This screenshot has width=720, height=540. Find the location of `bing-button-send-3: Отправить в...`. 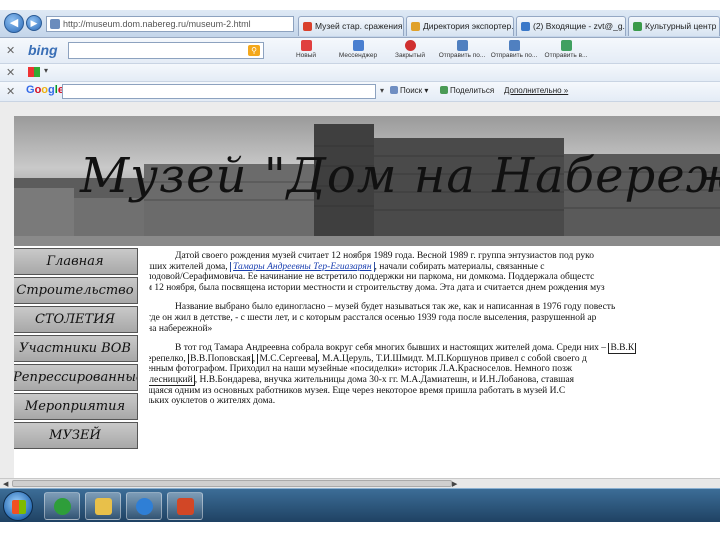

bing-button-send-3: Отправить в... is located at coordinates (566, 51).